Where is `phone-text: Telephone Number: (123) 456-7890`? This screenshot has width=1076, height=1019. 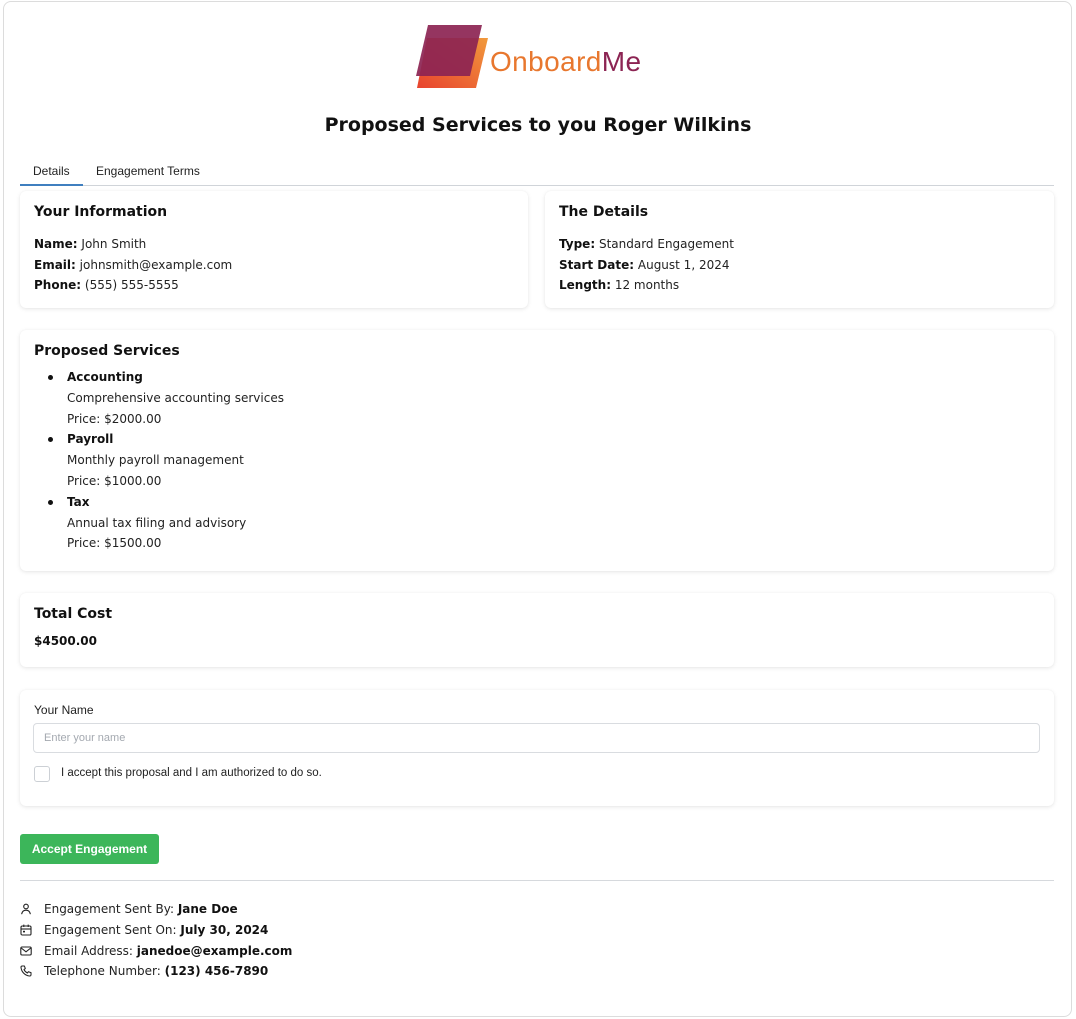
phone-text: Telephone Number: (123) 456-7890 is located at coordinates (156, 971).